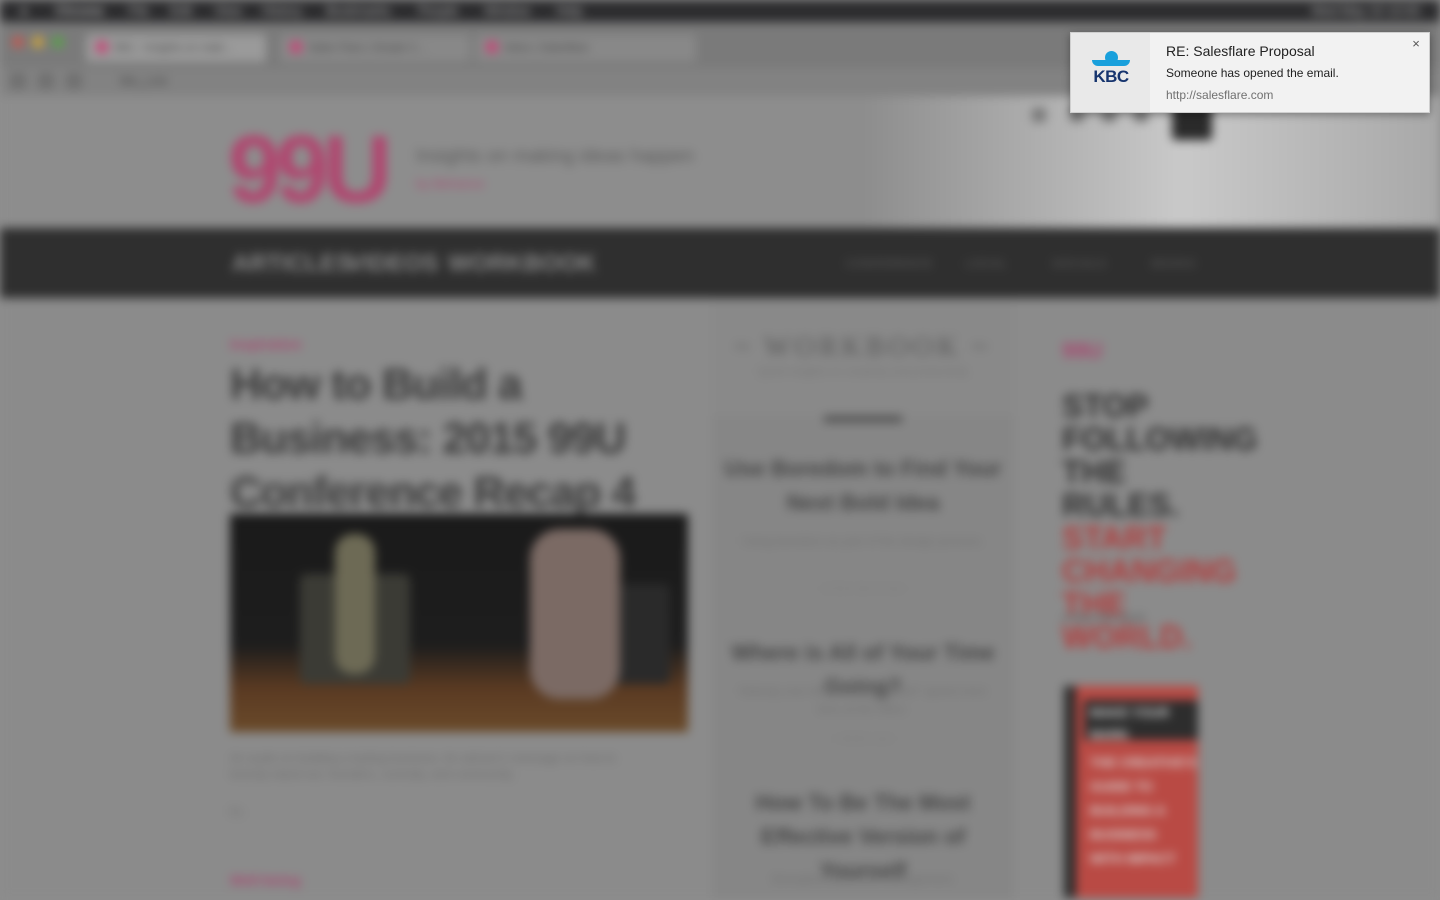 This screenshot has width=1440, height=900. Describe the element at coordinates (1079, 264) in the screenshot. I see `nav-socials: SOCIALS` at that location.